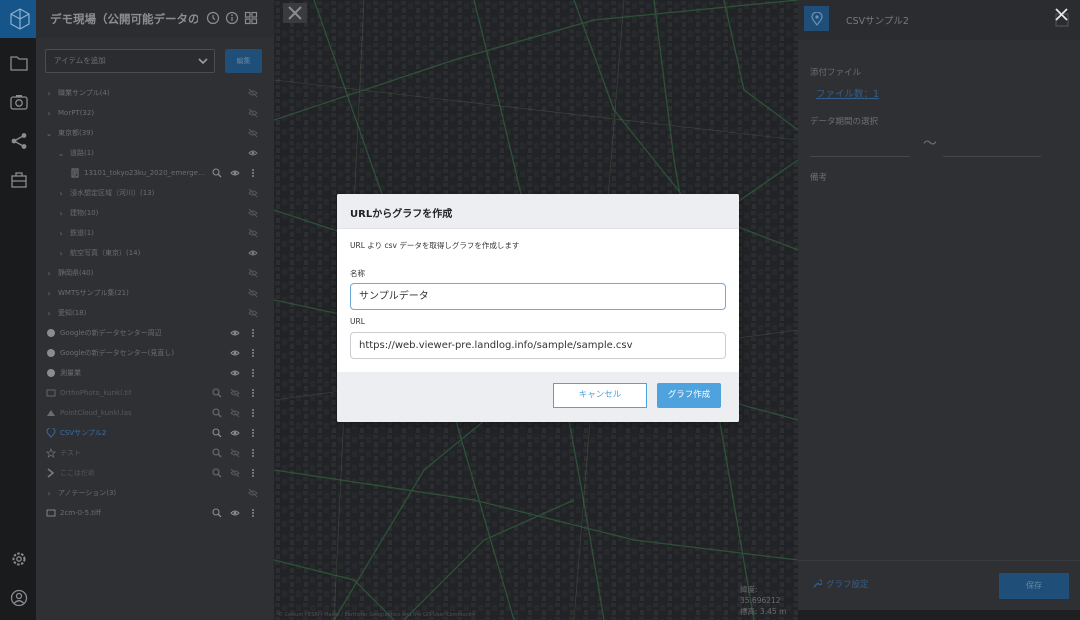 This screenshot has width=1080, height=620. I want to click on tree-row: ⌄ 東京都(39), so click(155, 133).